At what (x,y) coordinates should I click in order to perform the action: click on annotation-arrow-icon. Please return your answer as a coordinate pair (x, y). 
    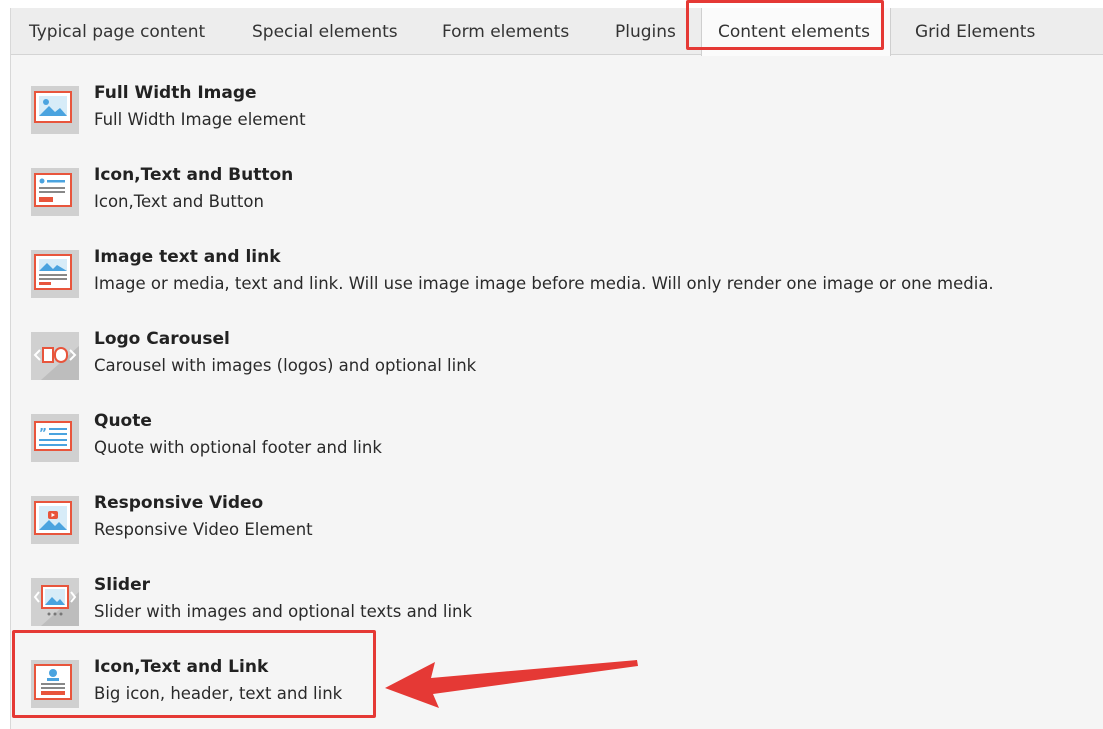
    Looking at the image, I should click on (511, 684).